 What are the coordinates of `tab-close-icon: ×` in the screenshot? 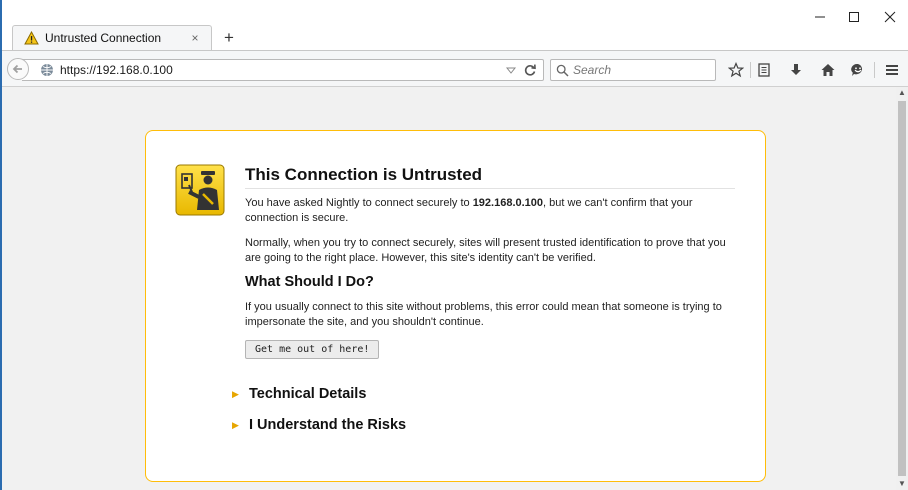 It's located at (195, 38).